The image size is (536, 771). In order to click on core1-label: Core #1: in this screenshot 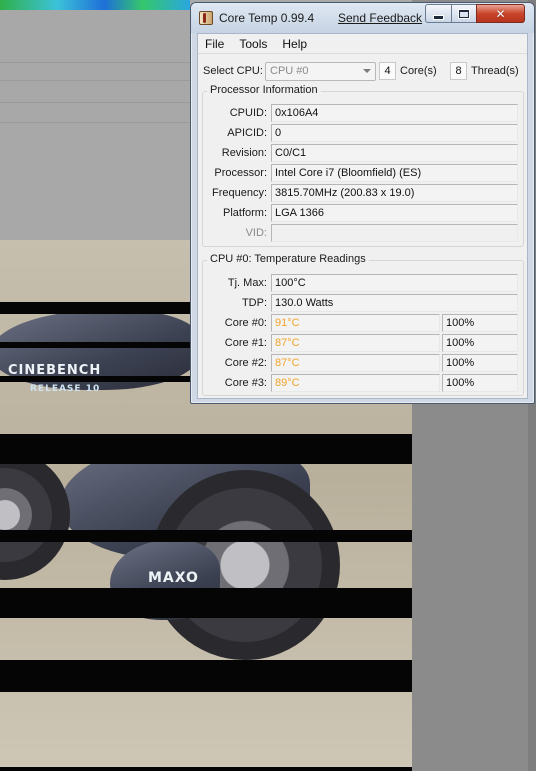, I will do `click(245, 343)`.